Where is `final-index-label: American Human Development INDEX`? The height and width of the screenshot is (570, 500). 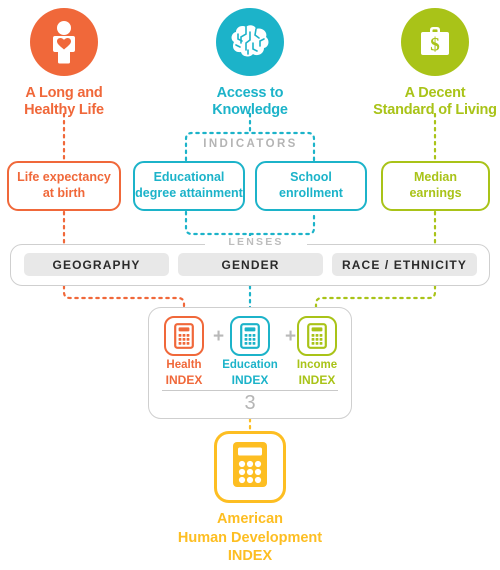 final-index-label: American Human Development INDEX is located at coordinates (250, 538).